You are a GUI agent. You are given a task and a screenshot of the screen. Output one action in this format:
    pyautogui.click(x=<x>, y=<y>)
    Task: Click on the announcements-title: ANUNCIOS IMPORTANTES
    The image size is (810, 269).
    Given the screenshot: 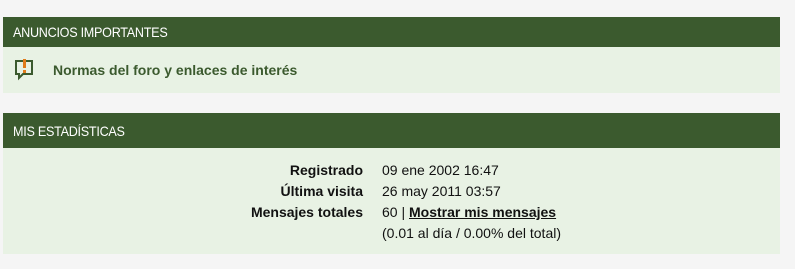 What is the action you would take?
    pyautogui.click(x=90, y=32)
    